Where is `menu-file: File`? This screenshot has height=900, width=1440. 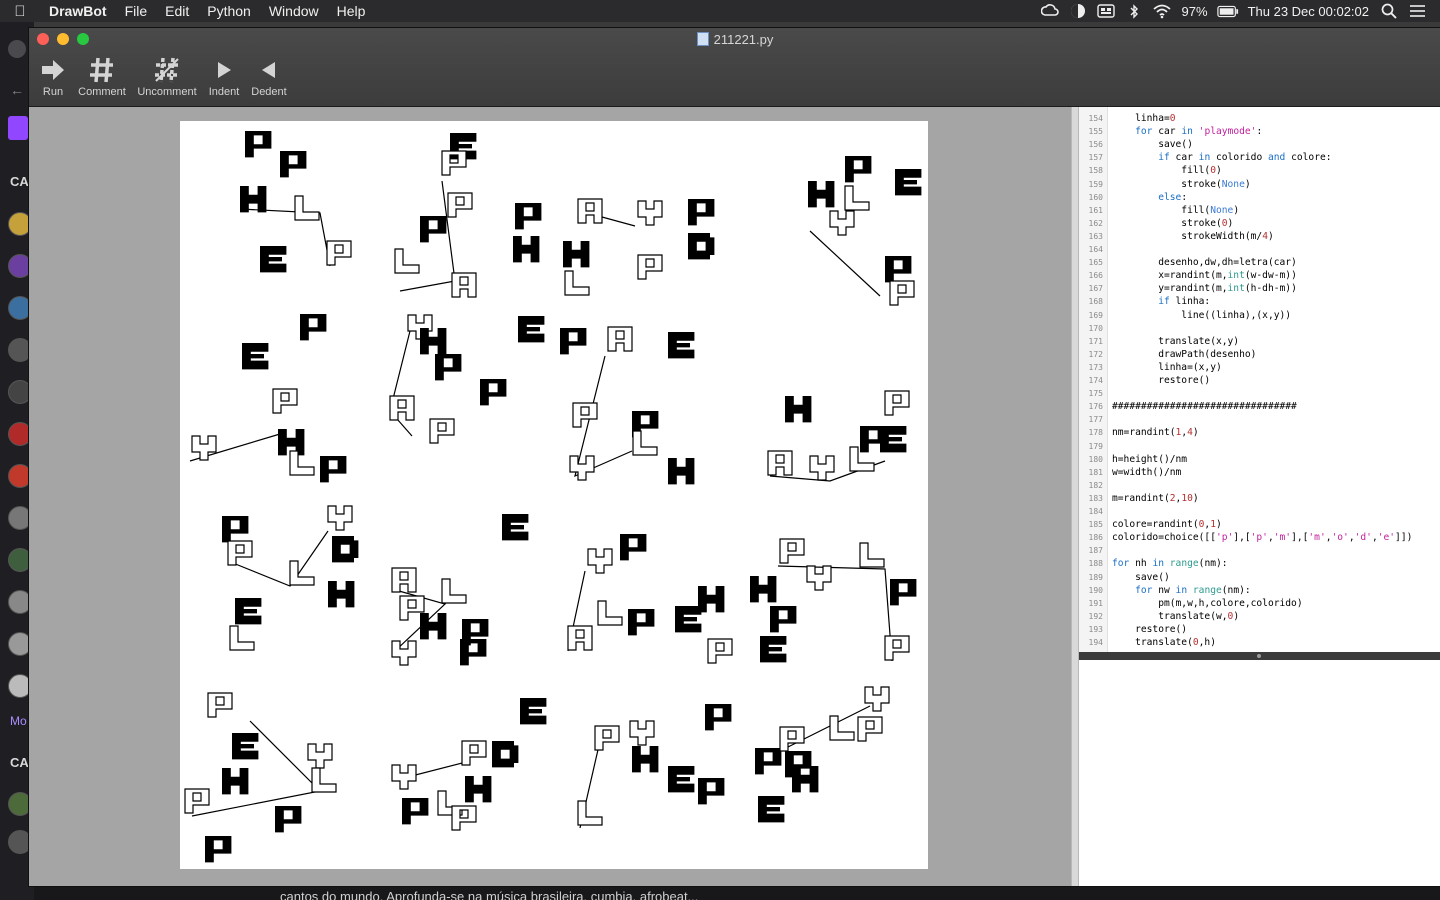 menu-file: File is located at coordinates (136, 11).